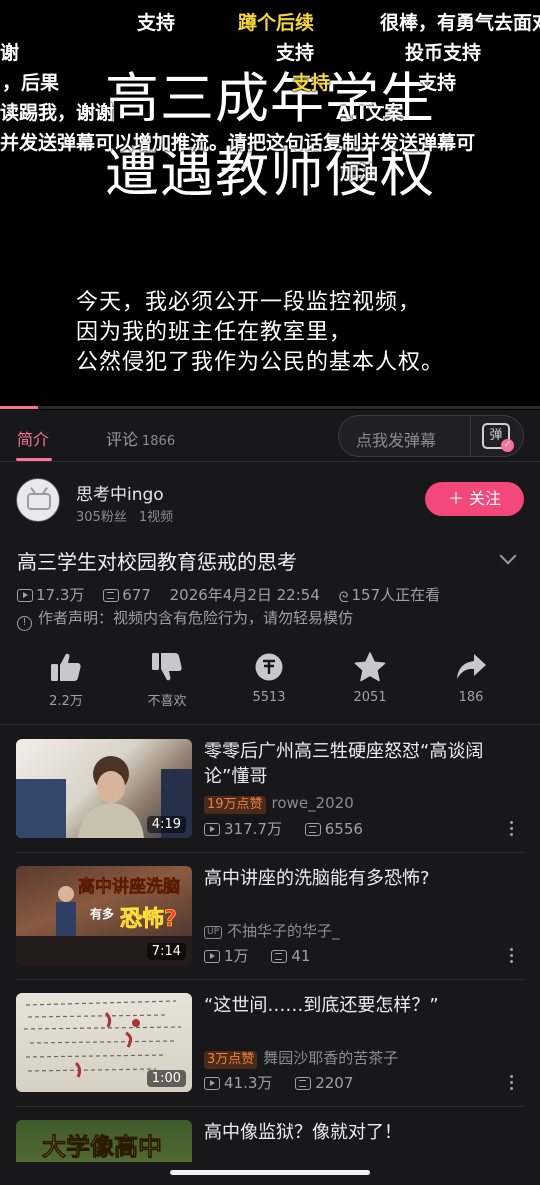  I want to click on dislike-label: 不喜欢, so click(167, 701).